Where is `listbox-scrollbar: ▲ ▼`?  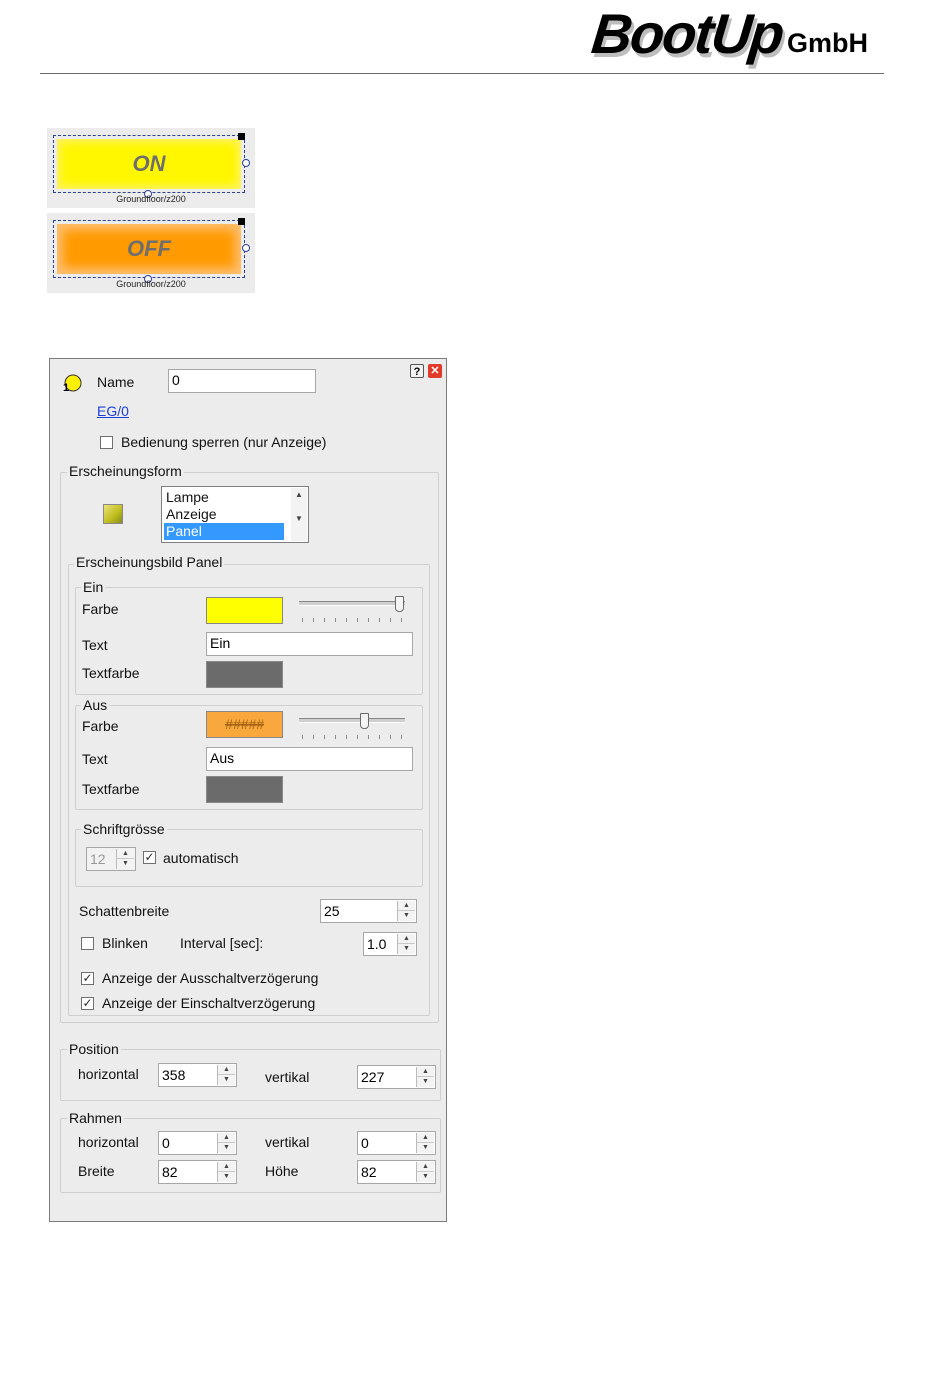 listbox-scrollbar: ▲ ▼ is located at coordinates (299, 514).